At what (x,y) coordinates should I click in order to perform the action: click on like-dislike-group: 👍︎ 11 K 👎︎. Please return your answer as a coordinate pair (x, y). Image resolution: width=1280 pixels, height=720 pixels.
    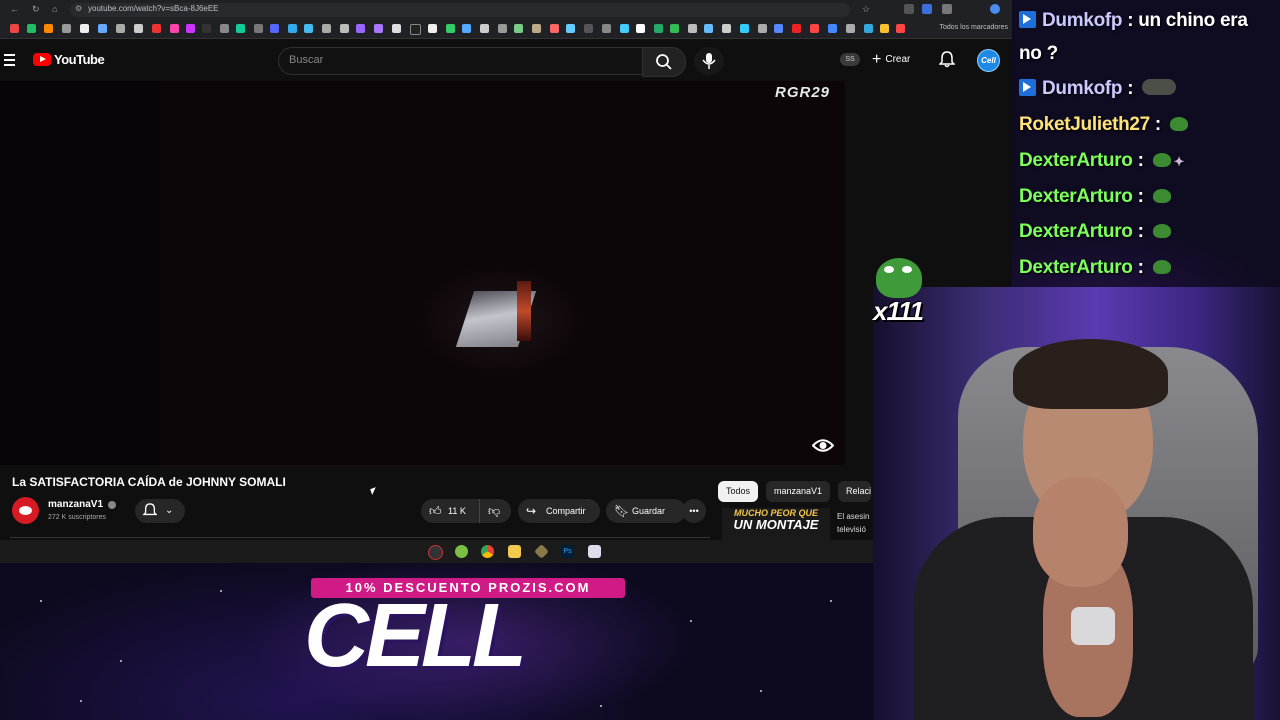
    Looking at the image, I should click on (466, 511).